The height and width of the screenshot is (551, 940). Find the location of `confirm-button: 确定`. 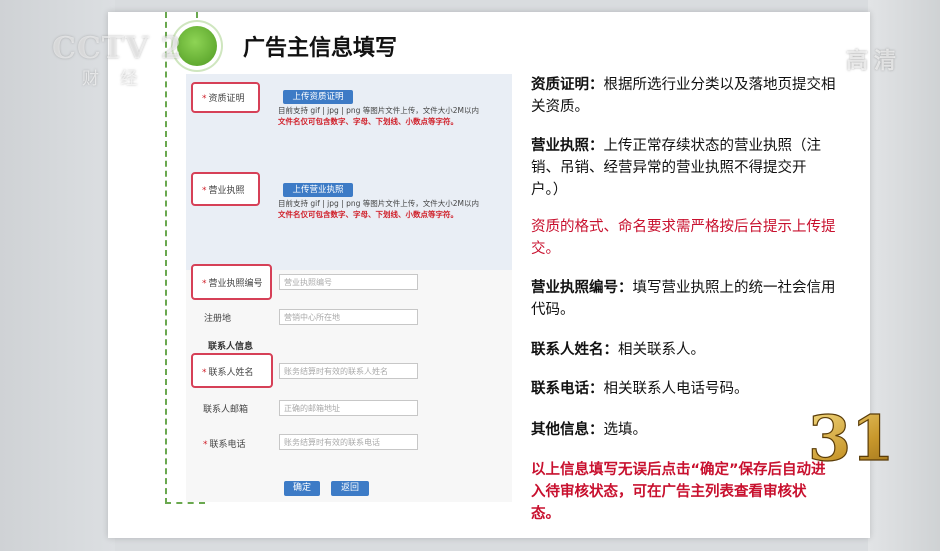

confirm-button: 确定 is located at coordinates (302, 488).